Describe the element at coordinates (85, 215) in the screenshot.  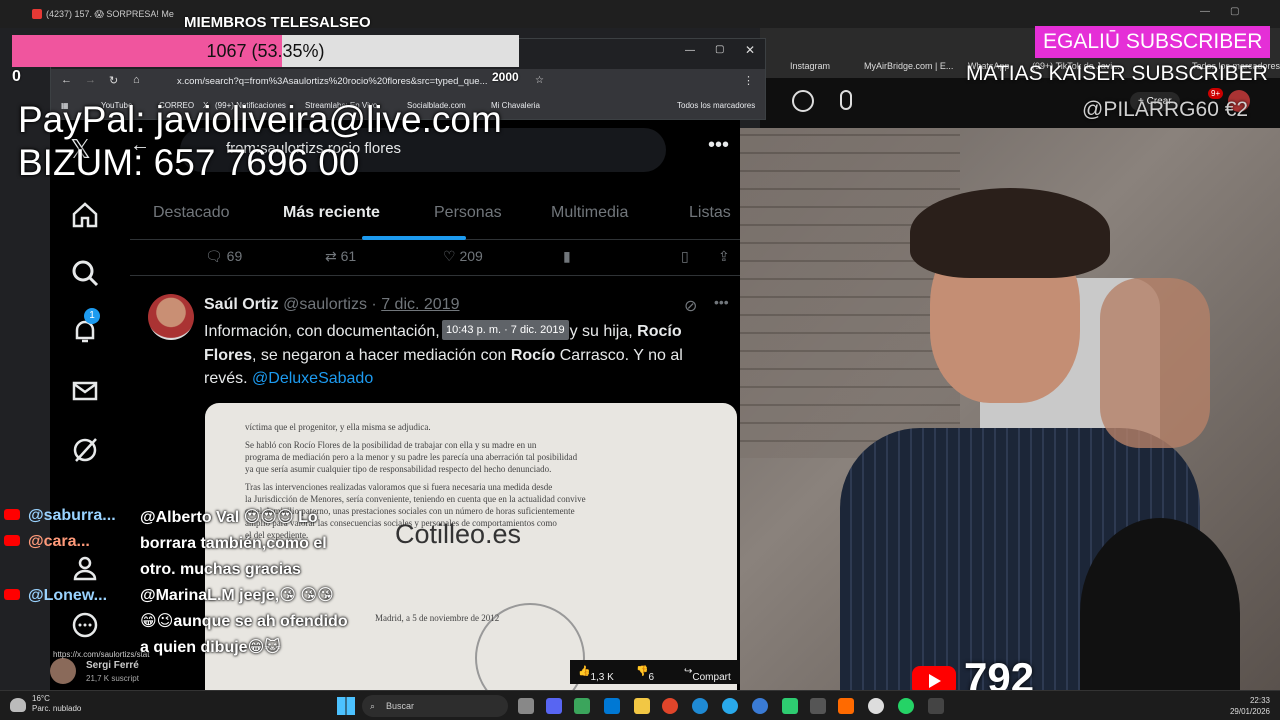
I see `home-icon` at that location.